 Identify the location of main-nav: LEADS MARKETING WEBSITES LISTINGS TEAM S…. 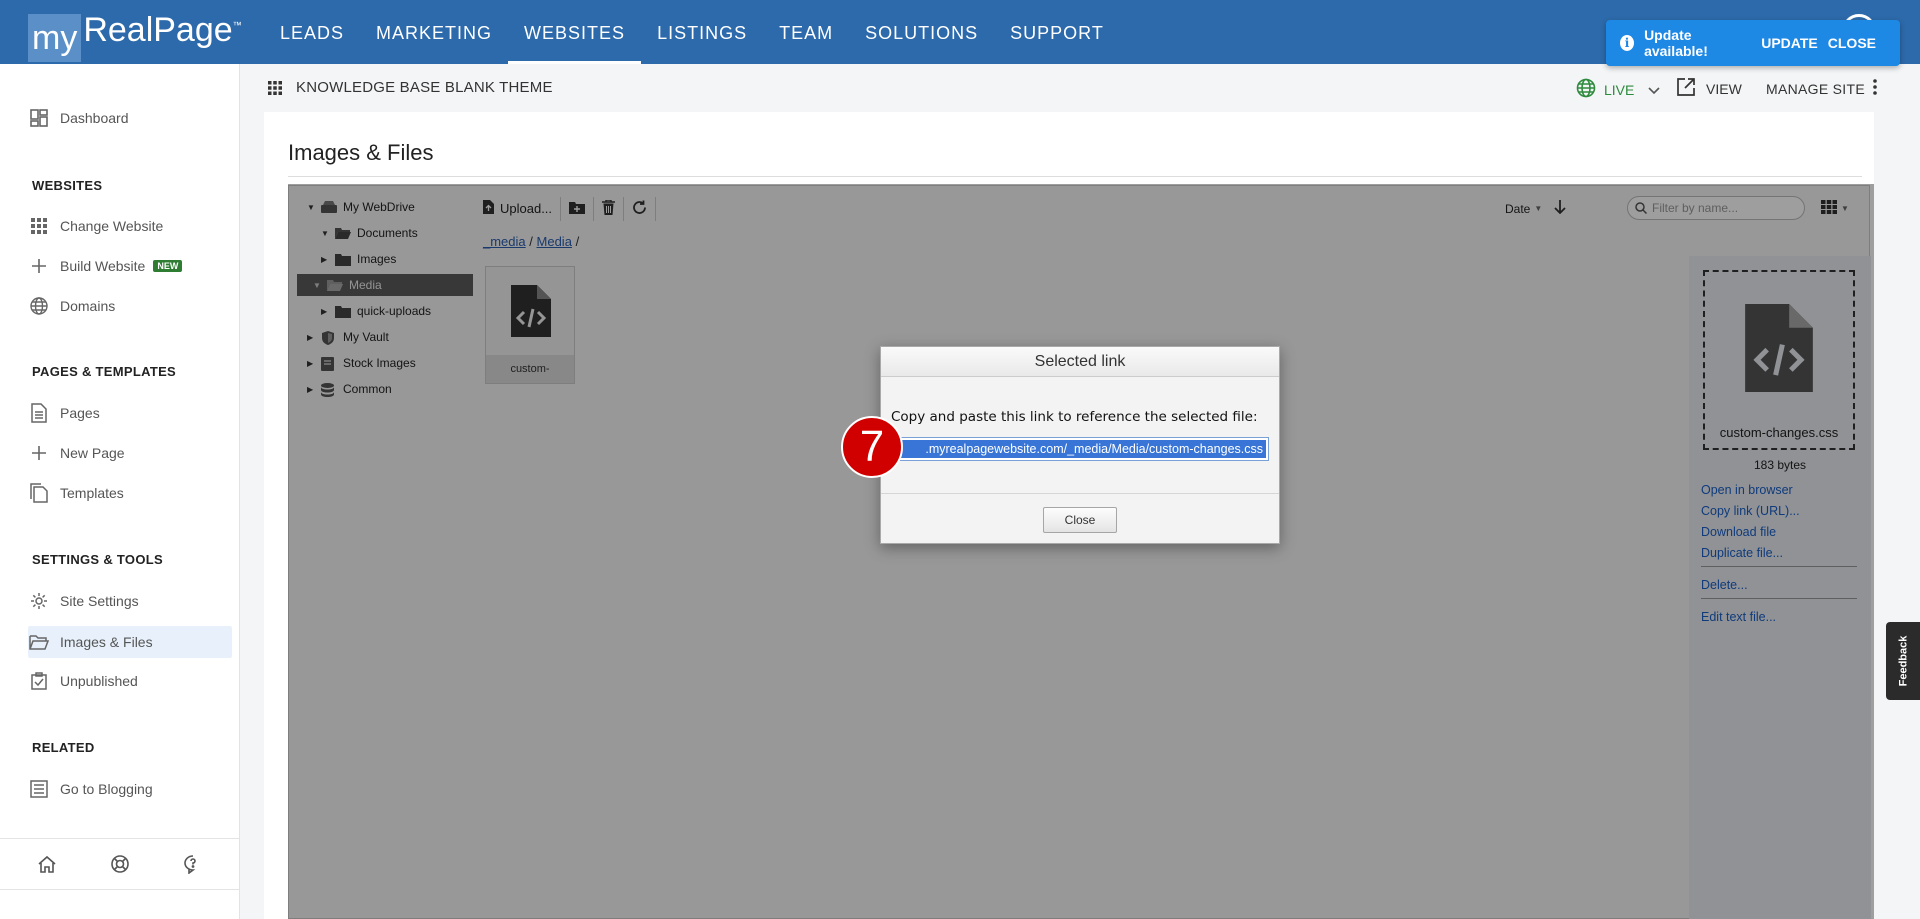
(692, 32).